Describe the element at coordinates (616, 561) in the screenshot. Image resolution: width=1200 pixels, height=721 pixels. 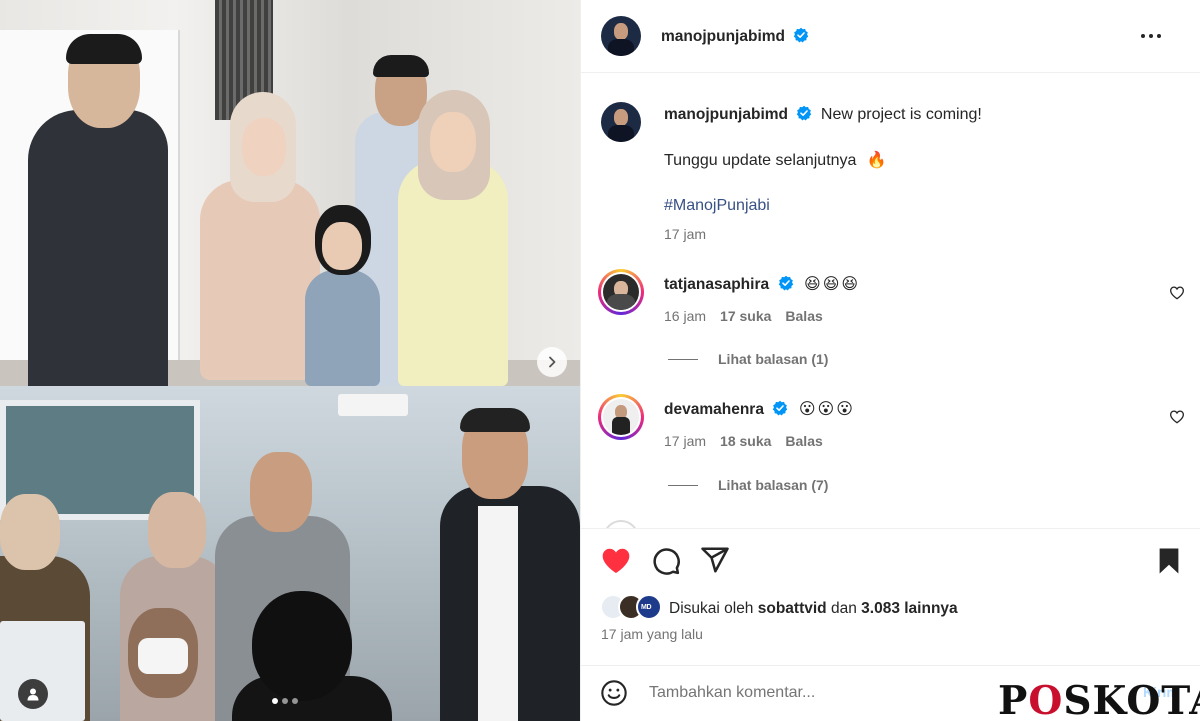
I see `like-heart-icon` at that location.